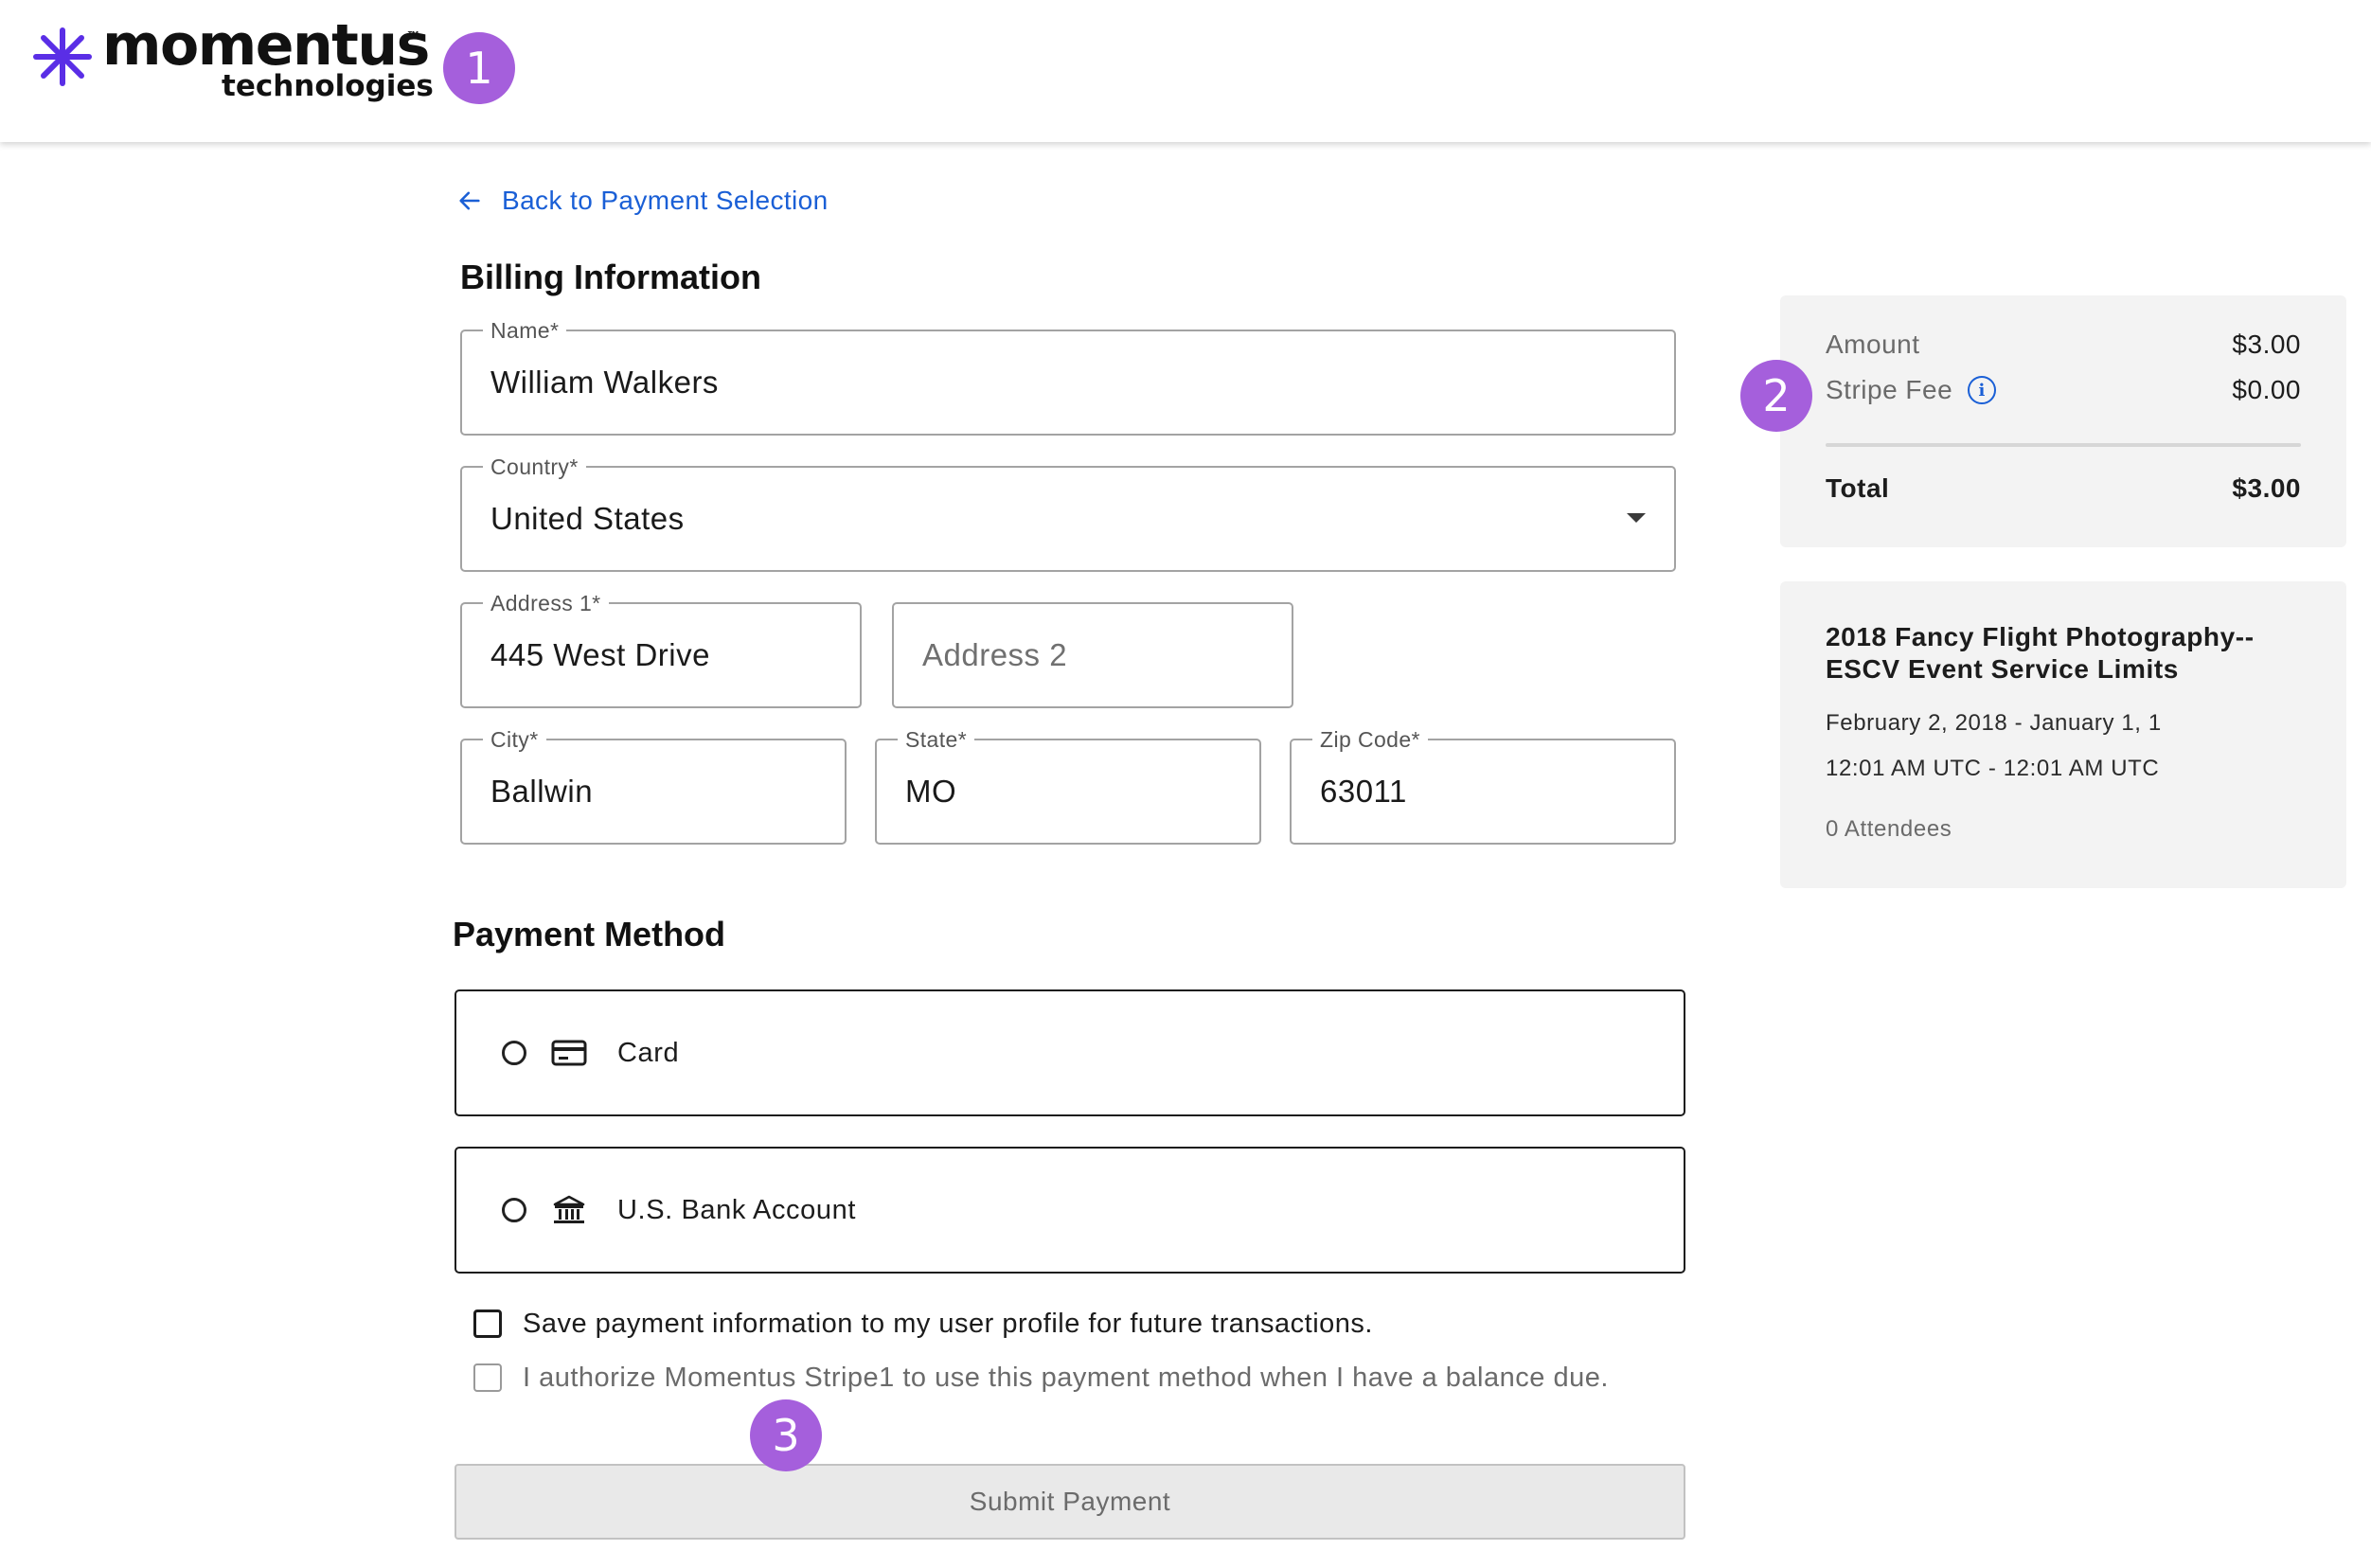 This screenshot has width=2371, height=1568. Describe the element at coordinates (665, 200) in the screenshot. I see `back-link-label: Back to Payment Selection` at that location.